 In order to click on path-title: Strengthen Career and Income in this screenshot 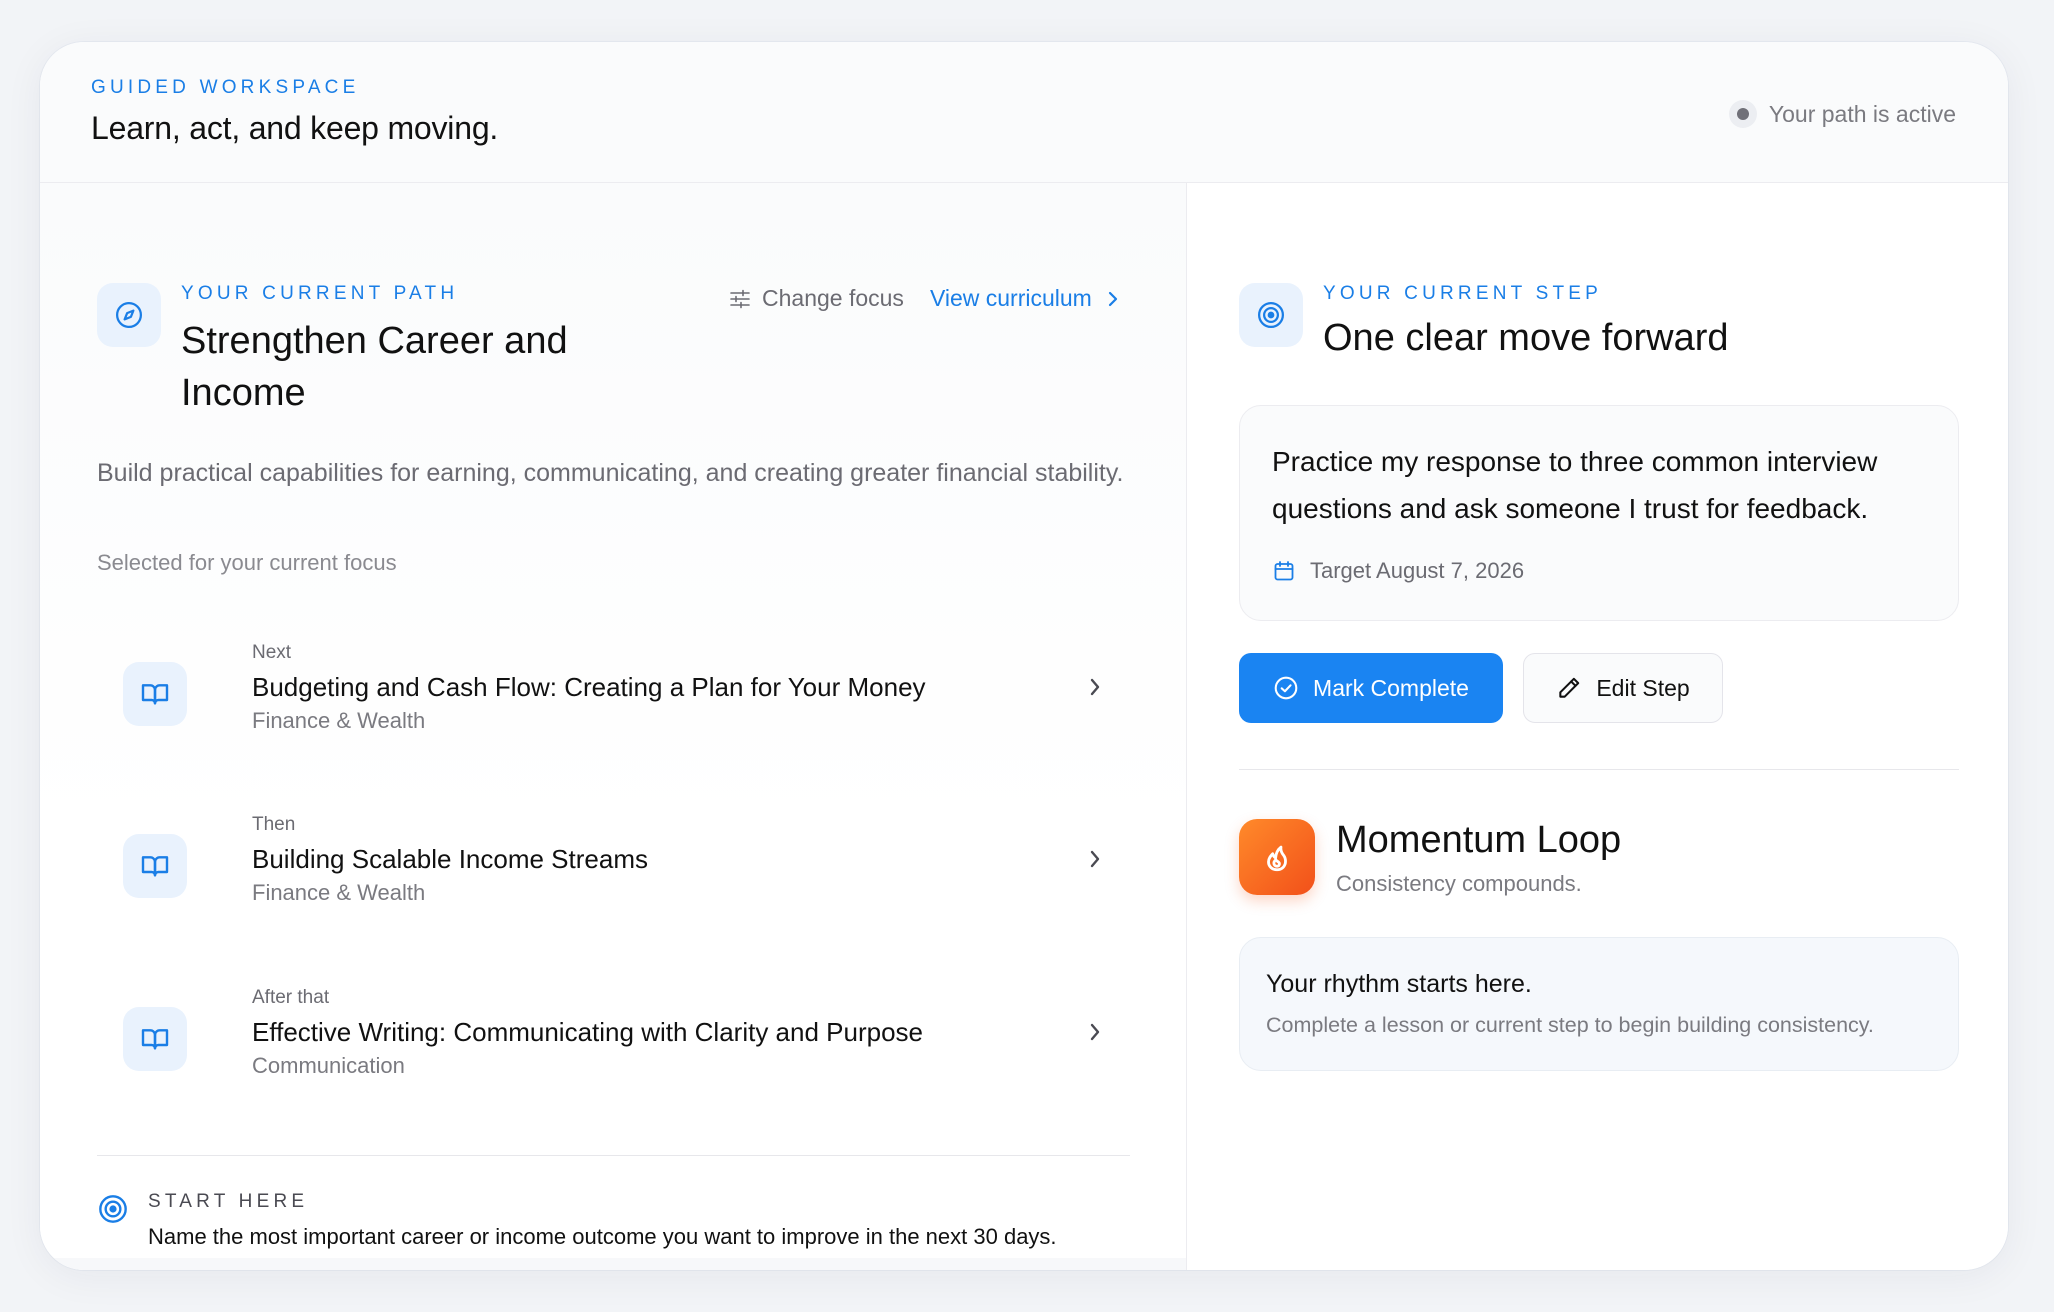, I will do `click(374, 367)`.